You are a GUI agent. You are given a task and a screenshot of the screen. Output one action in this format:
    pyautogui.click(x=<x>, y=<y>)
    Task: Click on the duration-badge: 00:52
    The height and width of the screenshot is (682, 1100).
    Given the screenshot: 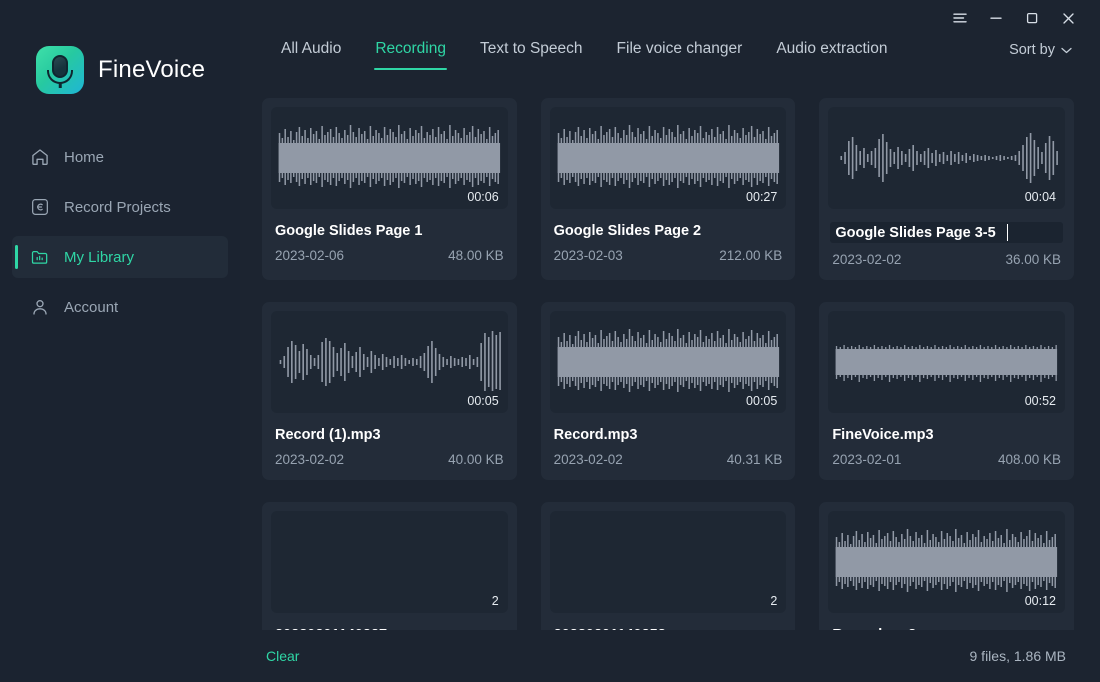 What is the action you would take?
    pyautogui.click(x=1040, y=401)
    